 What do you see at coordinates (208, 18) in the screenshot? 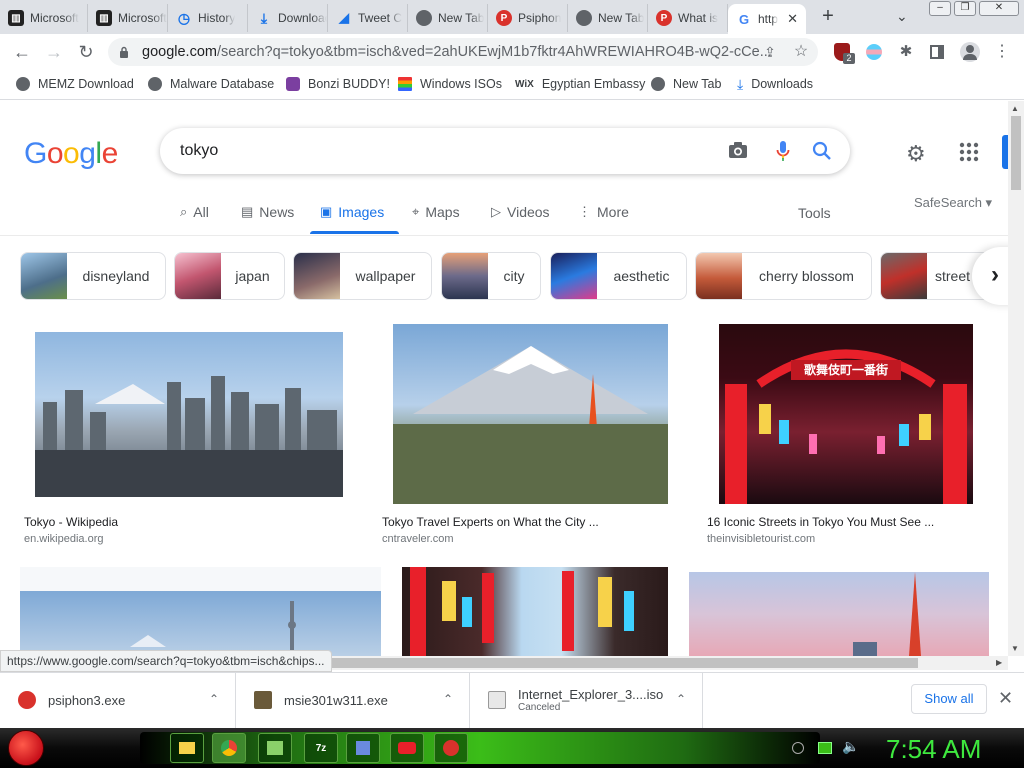
I see `tab-3: ◷ History` at bounding box center [208, 18].